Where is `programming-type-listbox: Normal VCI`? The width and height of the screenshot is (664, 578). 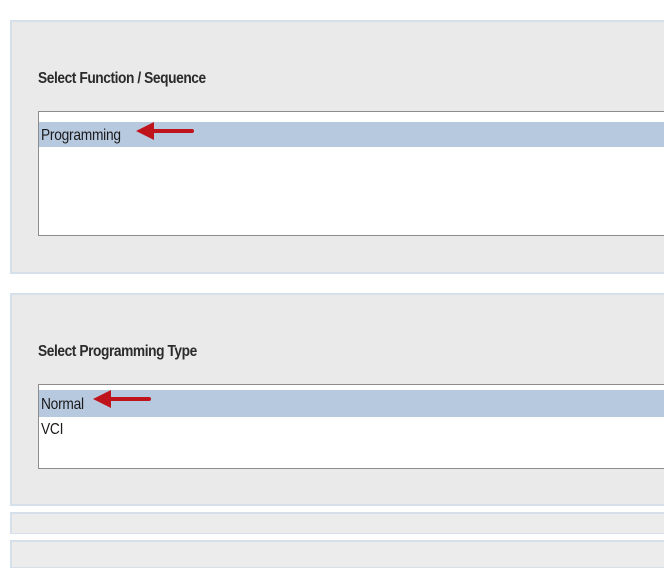
programming-type-listbox: Normal VCI is located at coordinates (351, 426).